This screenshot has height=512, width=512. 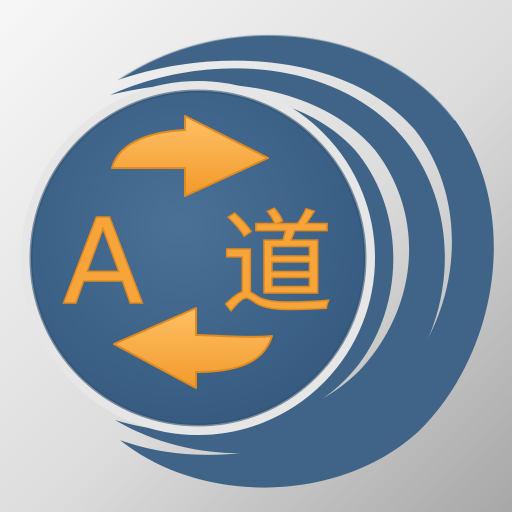 What do you see at coordinates (277, 265) in the screenshot?
I see `target-glyph: 道` at bounding box center [277, 265].